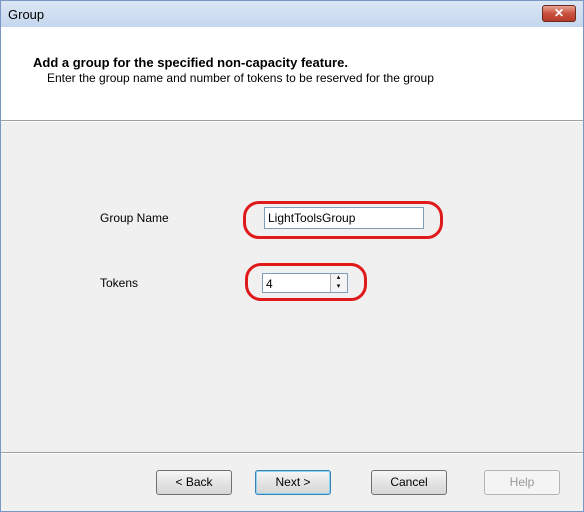 This screenshot has width=584, height=512. I want to click on window-title: Group, so click(26, 14).